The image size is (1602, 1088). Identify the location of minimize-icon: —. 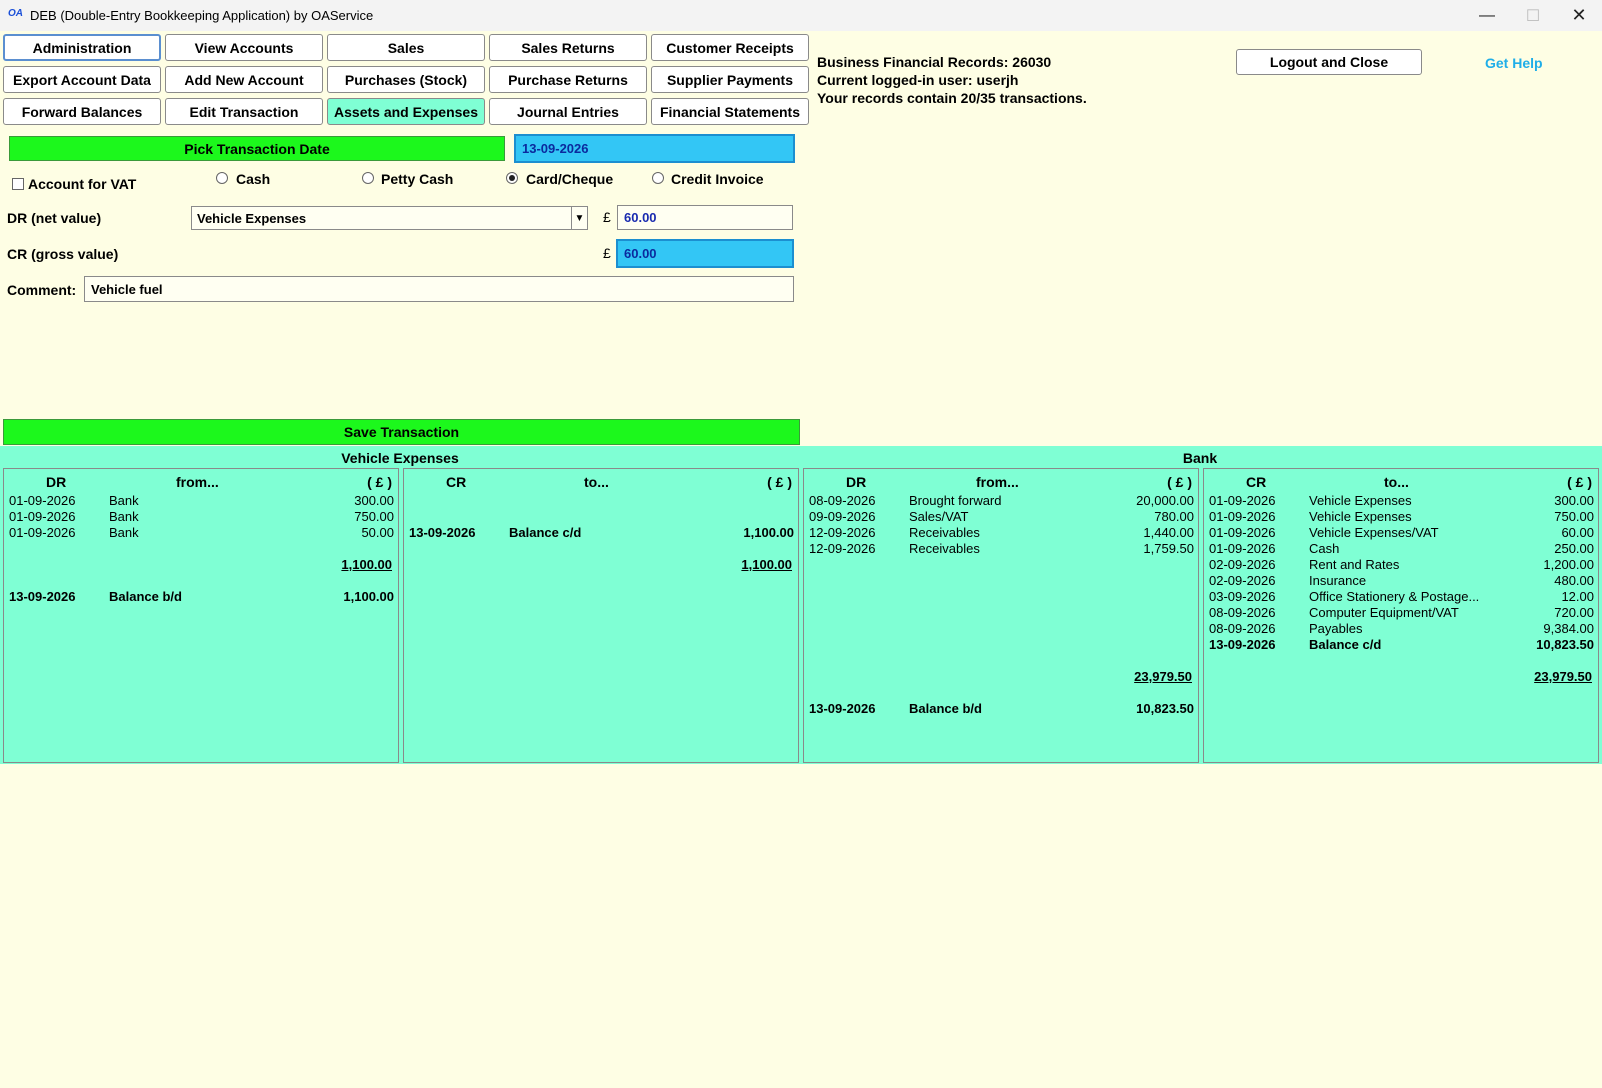
(1487, 15).